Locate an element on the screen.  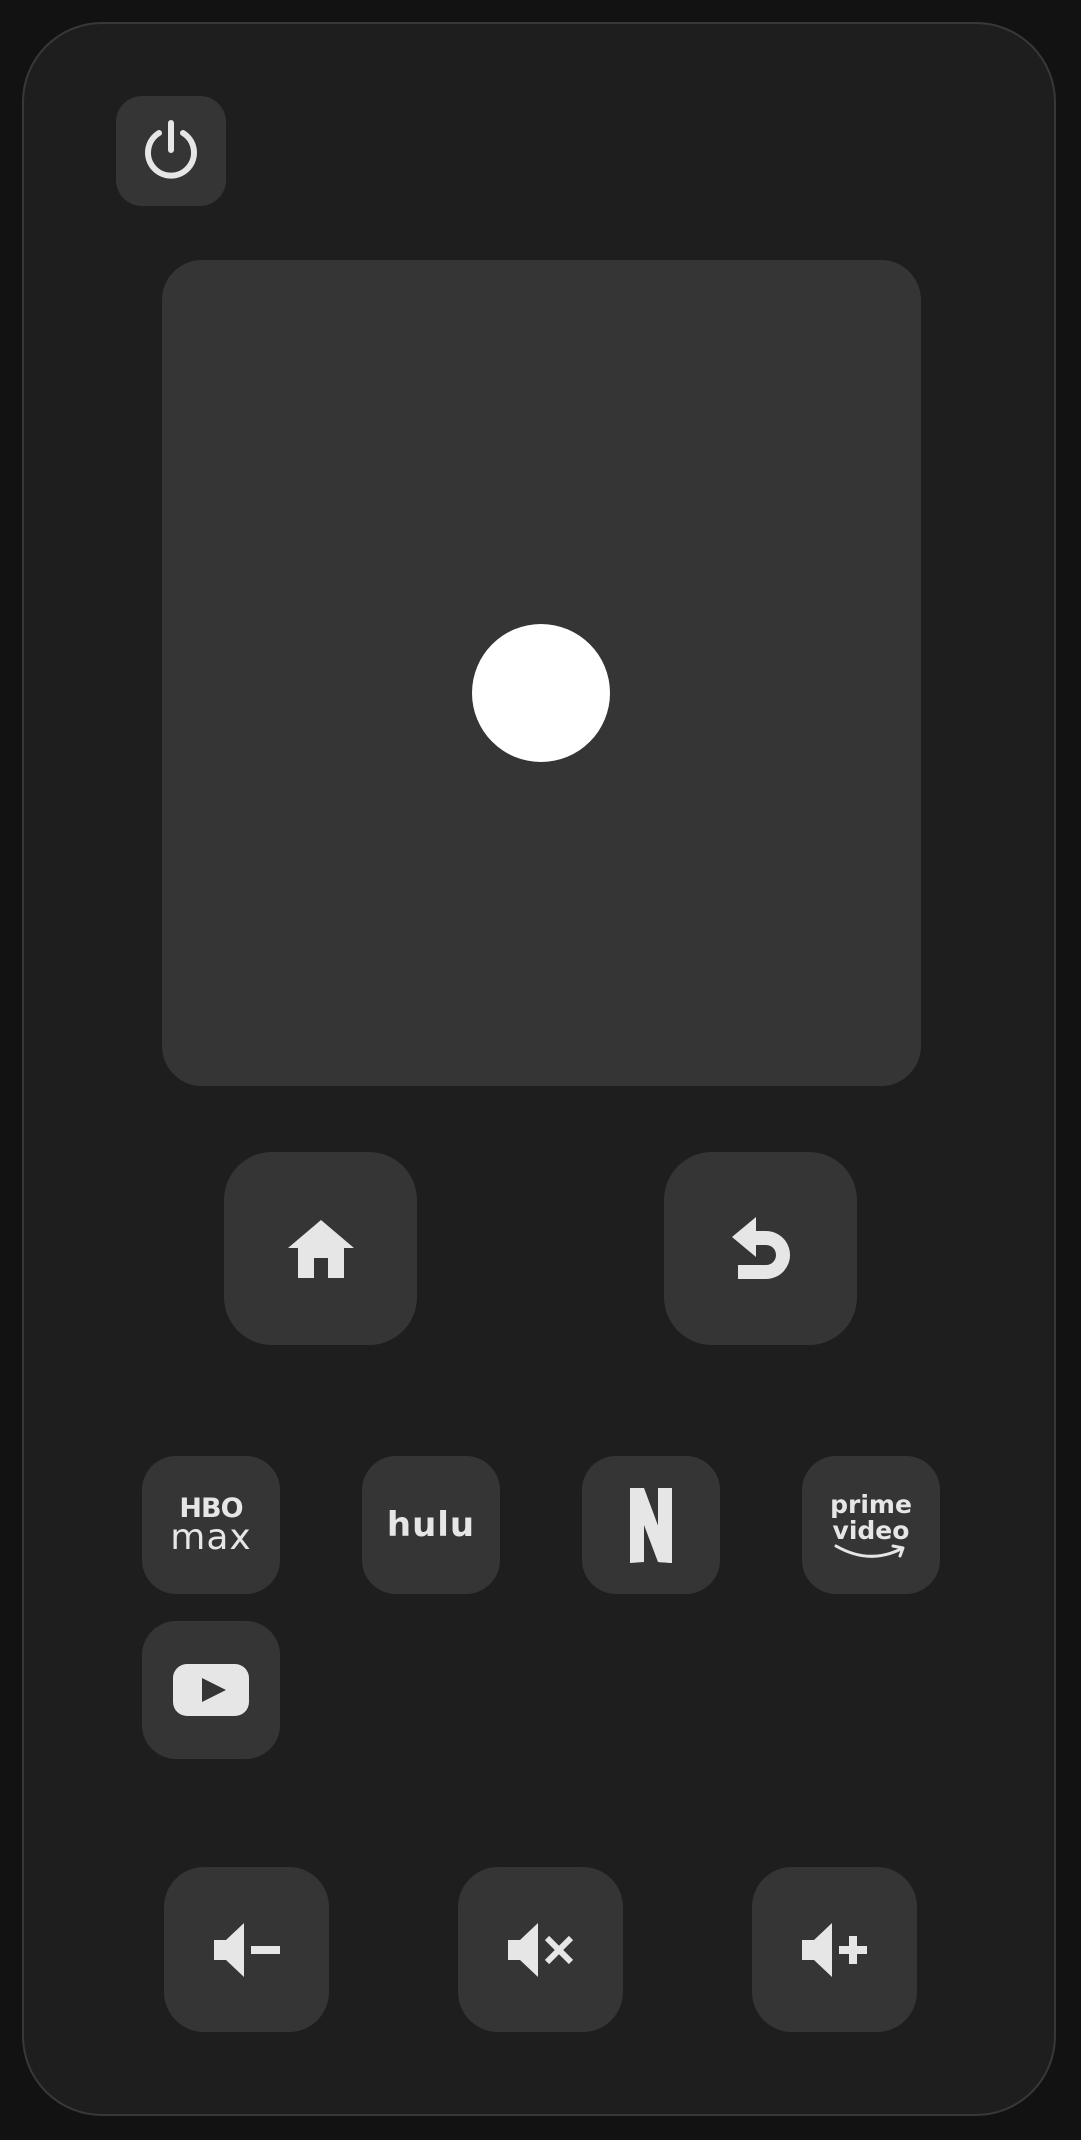
power-button is located at coordinates (171, 151).